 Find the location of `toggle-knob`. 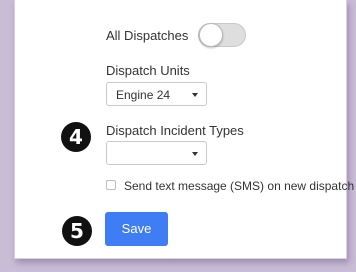

toggle-knob is located at coordinates (211, 35).